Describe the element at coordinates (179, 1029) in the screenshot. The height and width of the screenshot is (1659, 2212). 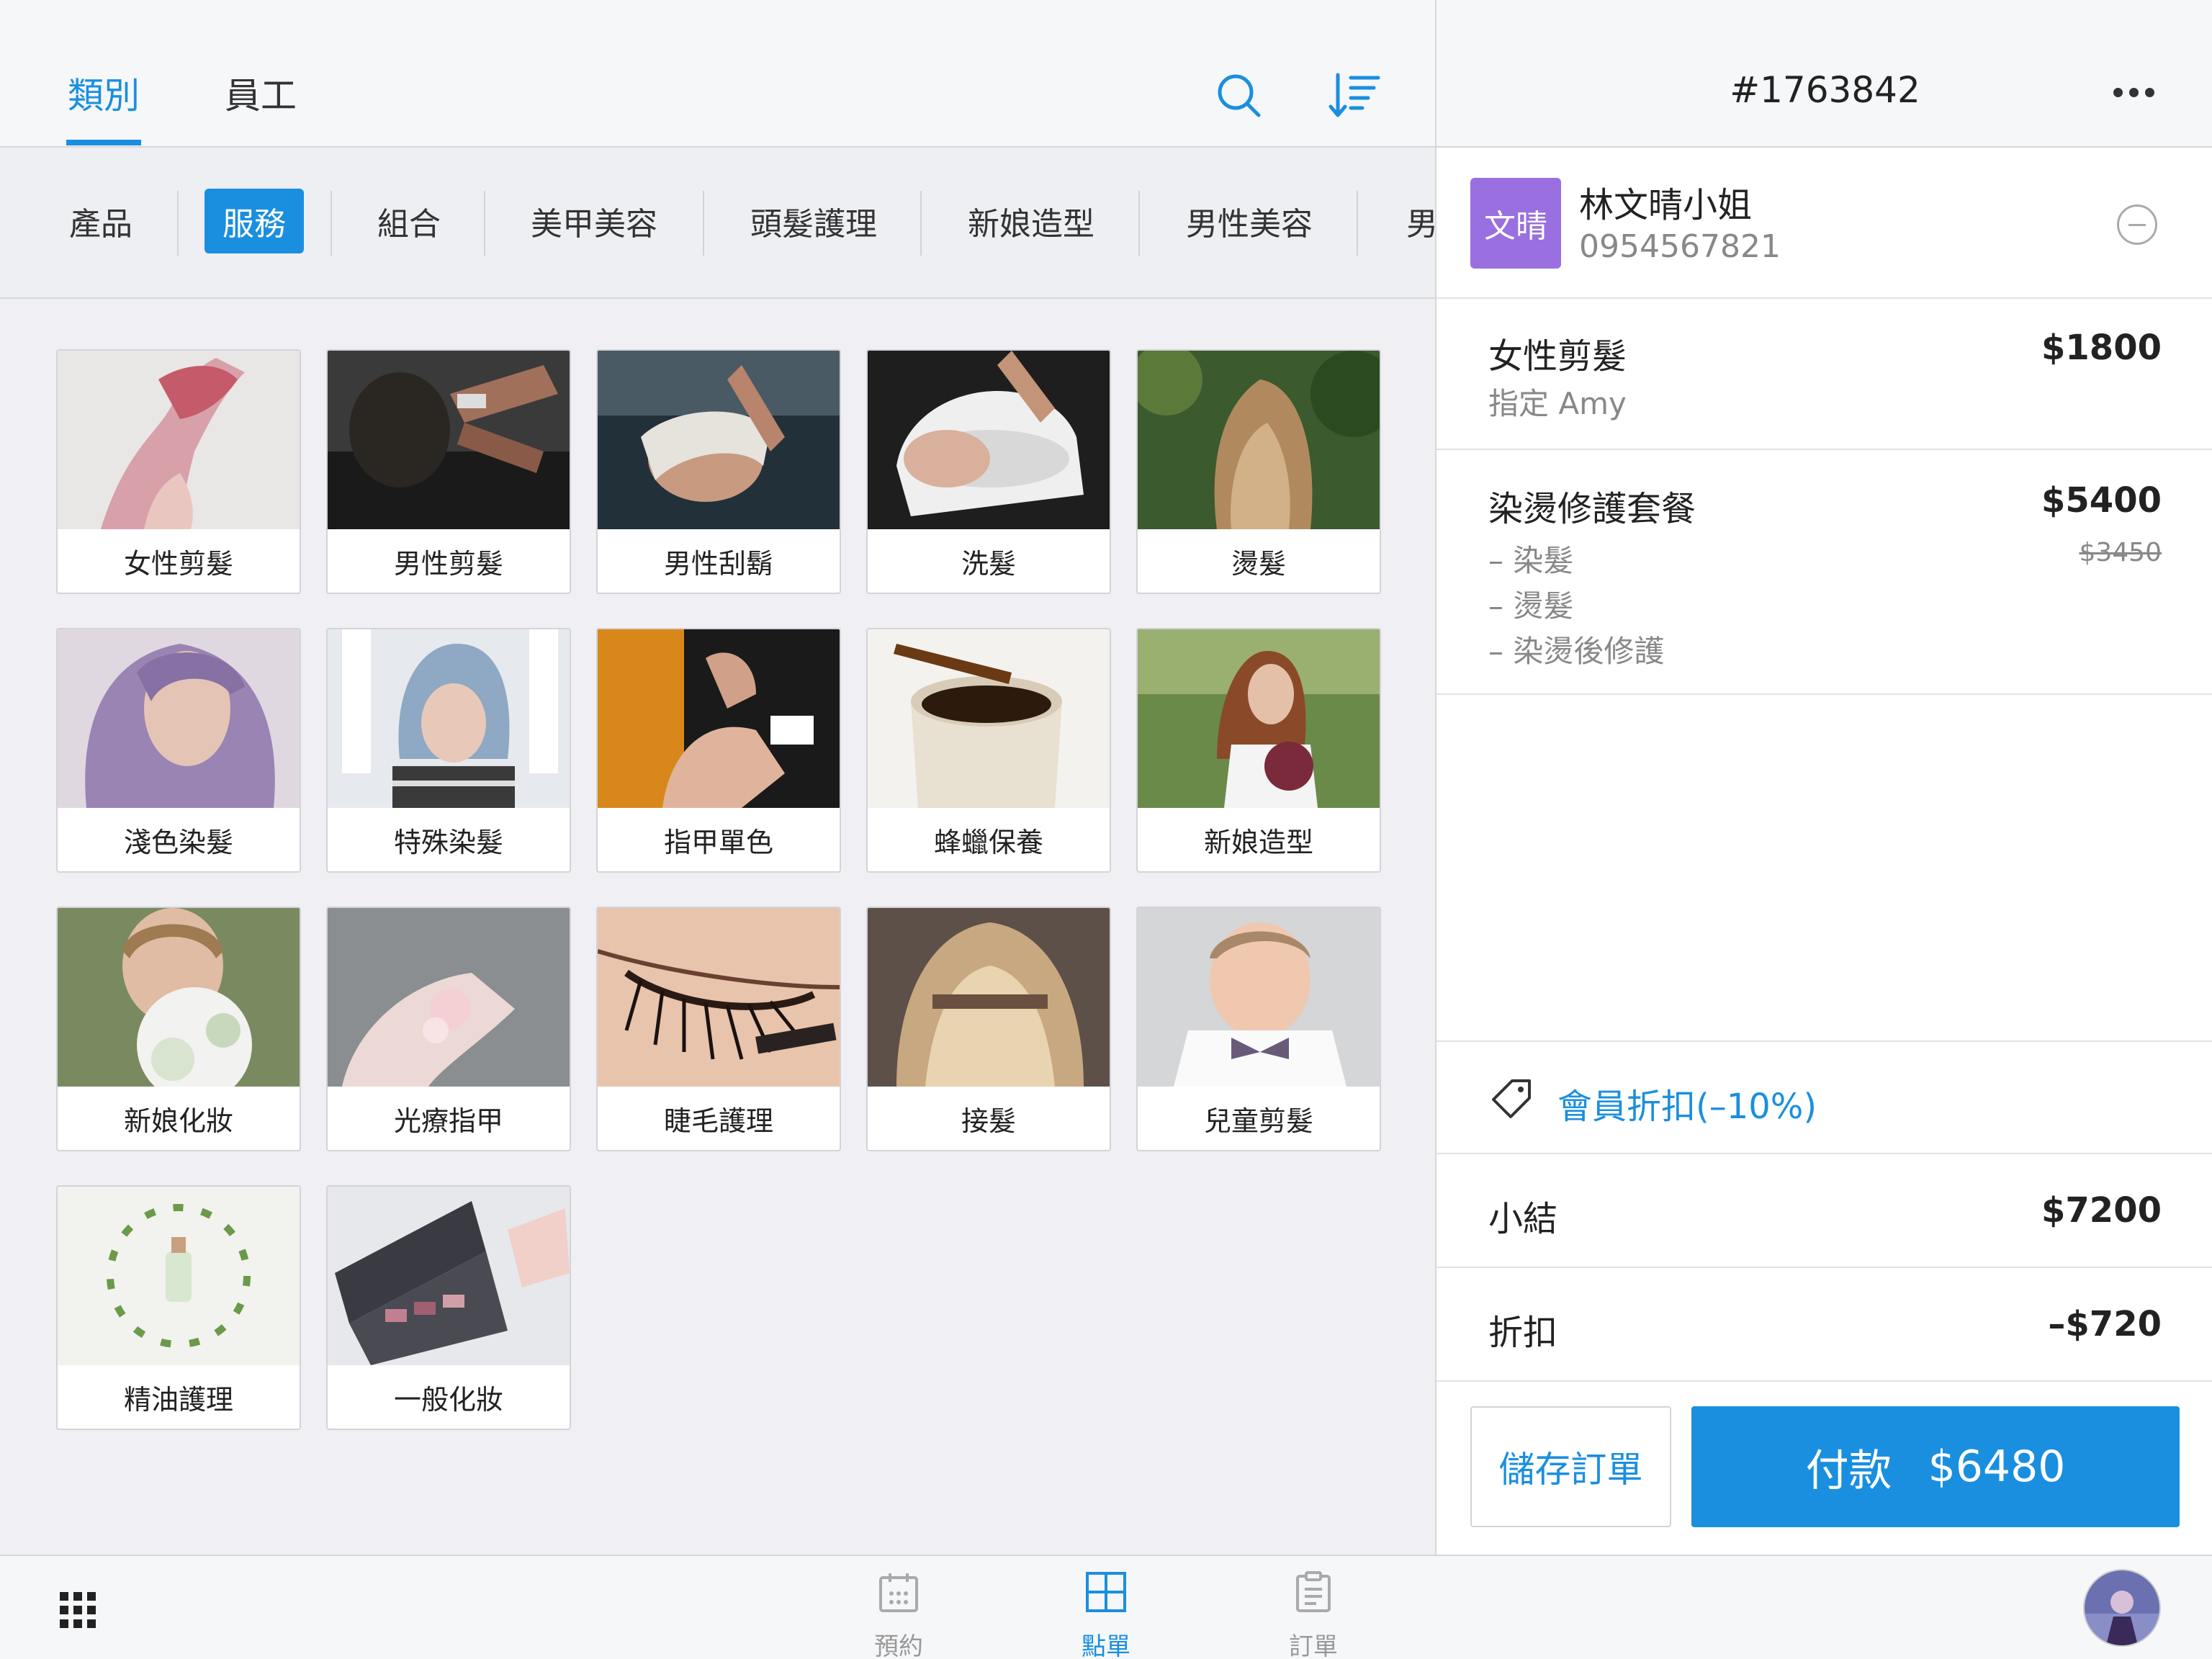
I see `service-card: 新娘化妝` at that location.